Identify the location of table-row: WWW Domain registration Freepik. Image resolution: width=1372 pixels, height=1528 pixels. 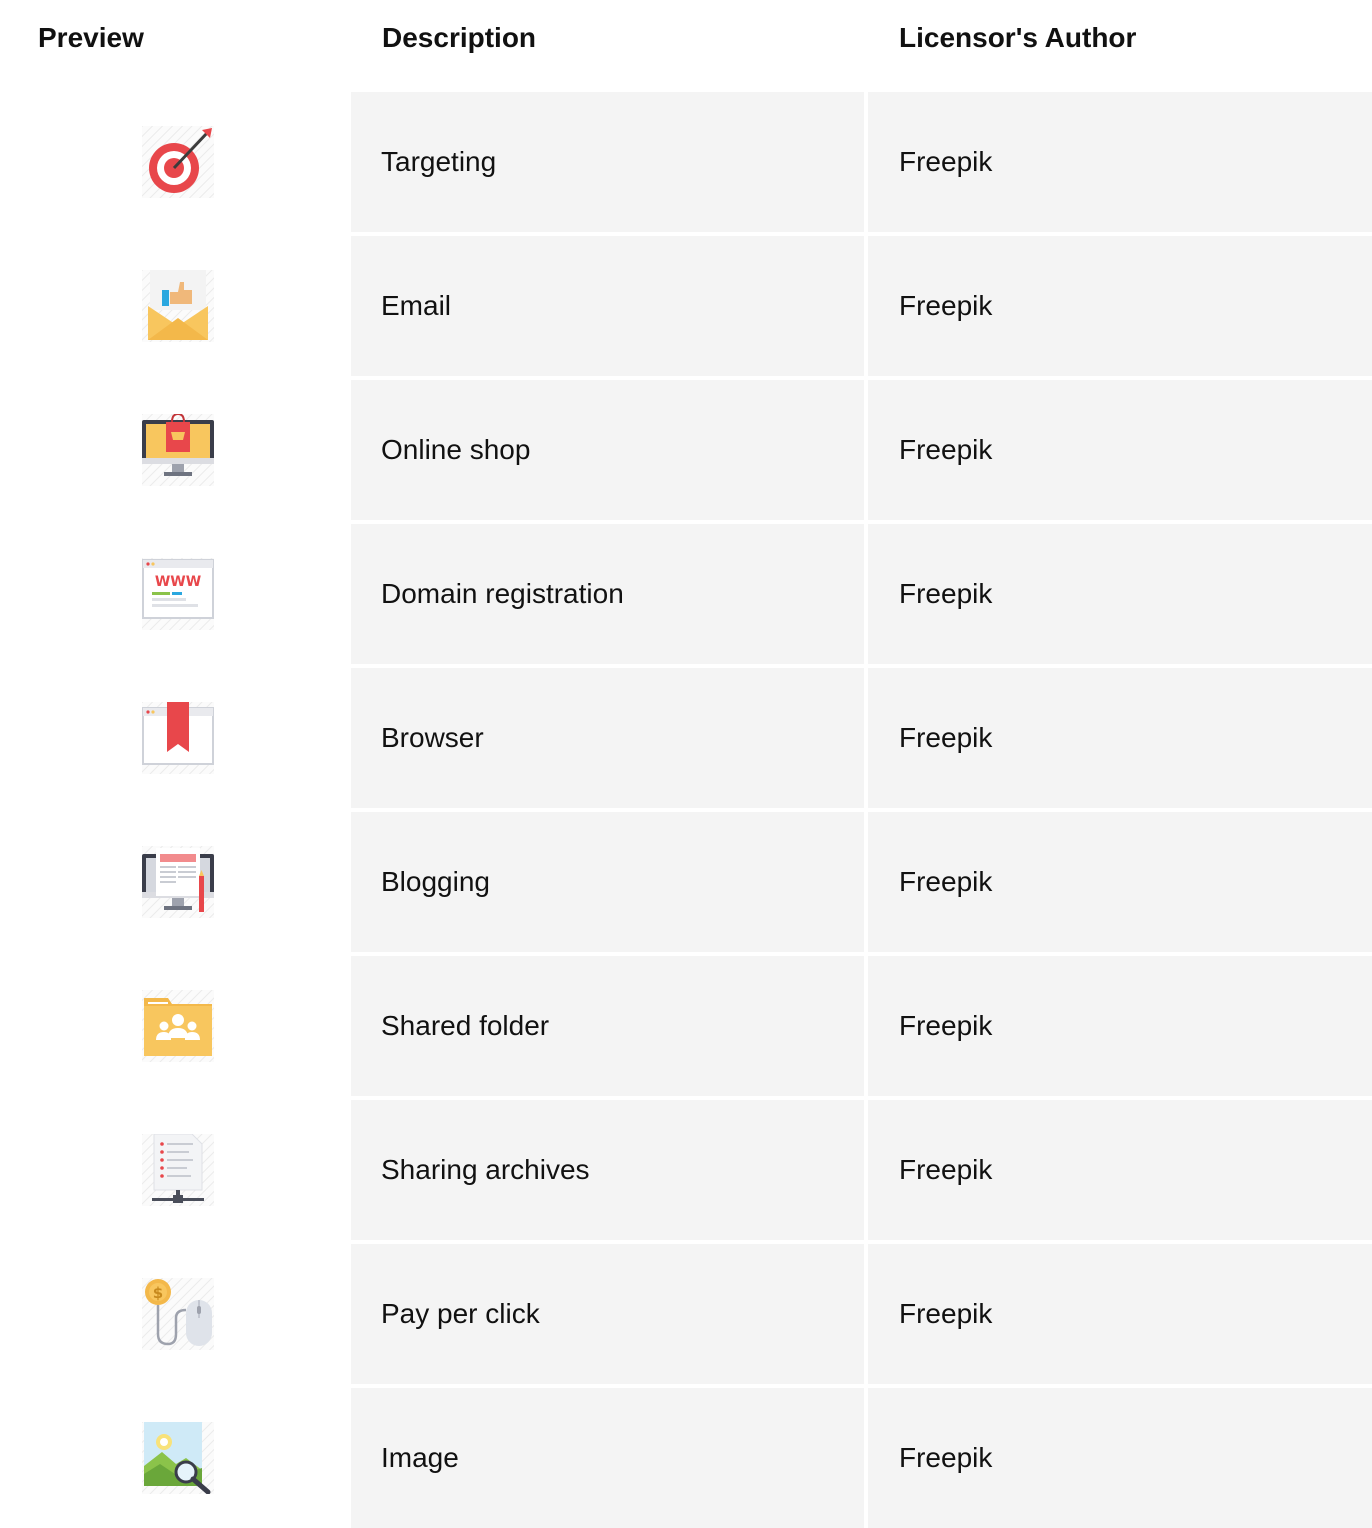
(686, 594).